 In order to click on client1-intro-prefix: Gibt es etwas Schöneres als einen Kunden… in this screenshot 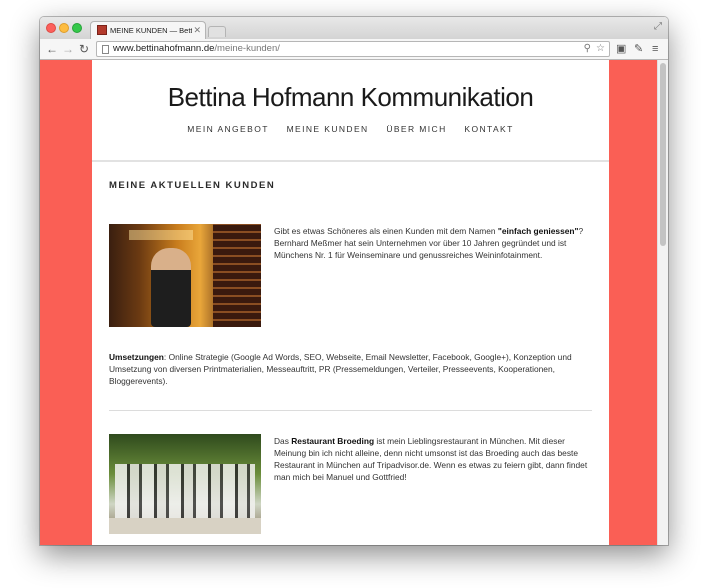, I will do `click(386, 231)`.